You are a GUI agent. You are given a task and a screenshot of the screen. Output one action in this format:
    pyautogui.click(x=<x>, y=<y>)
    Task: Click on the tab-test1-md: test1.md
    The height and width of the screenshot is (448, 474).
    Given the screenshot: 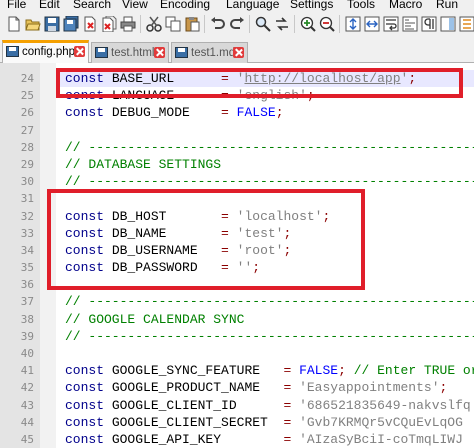 What is the action you would take?
    pyautogui.click(x=209, y=52)
    